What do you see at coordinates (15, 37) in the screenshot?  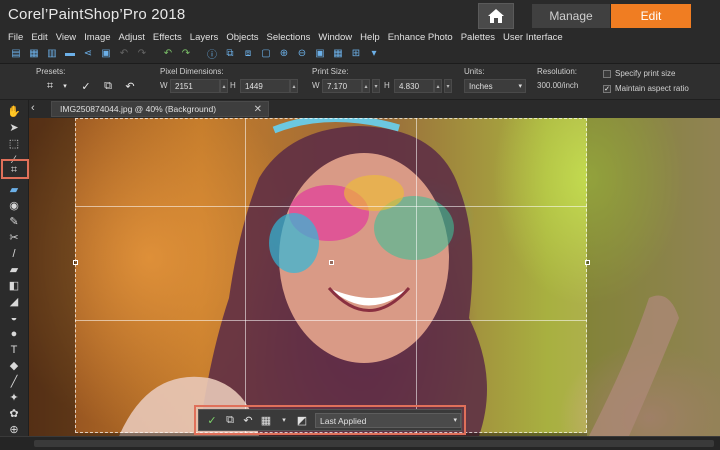 I see `menu-file: File` at bounding box center [15, 37].